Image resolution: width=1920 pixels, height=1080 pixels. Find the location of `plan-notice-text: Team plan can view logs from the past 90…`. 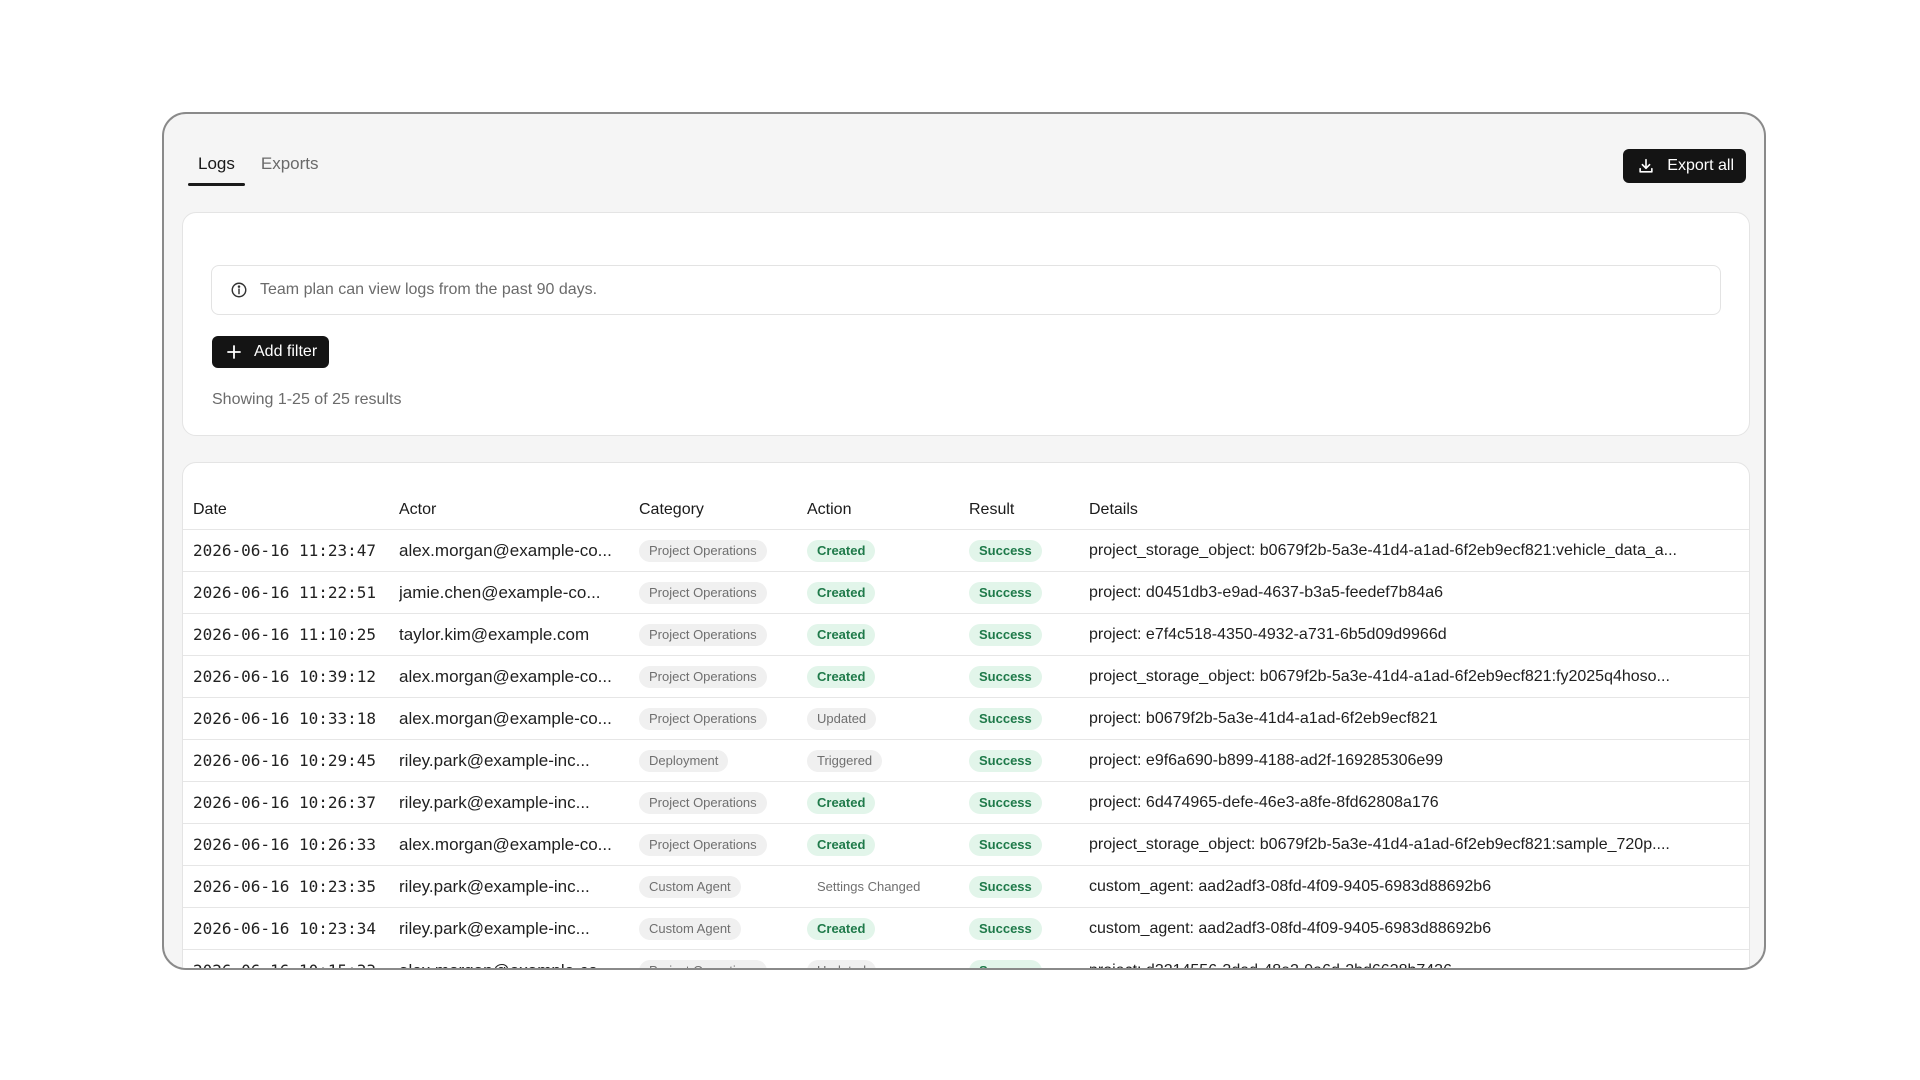

plan-notice-text: Team plan can view logs from the past 90… is located at coordinates (429, 289).